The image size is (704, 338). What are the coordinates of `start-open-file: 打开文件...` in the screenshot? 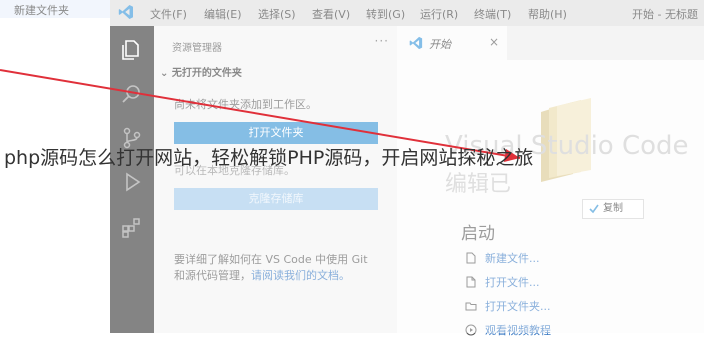 It's located at (502, 282).